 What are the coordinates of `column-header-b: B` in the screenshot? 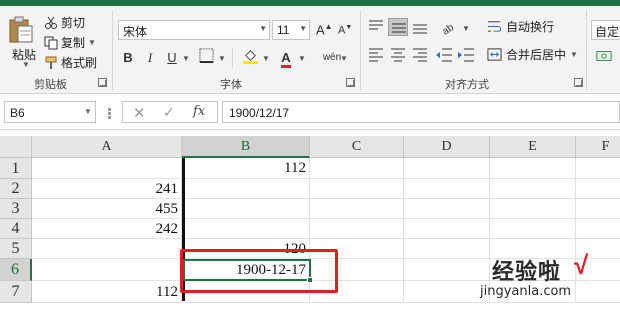 It's located at (246, 147).